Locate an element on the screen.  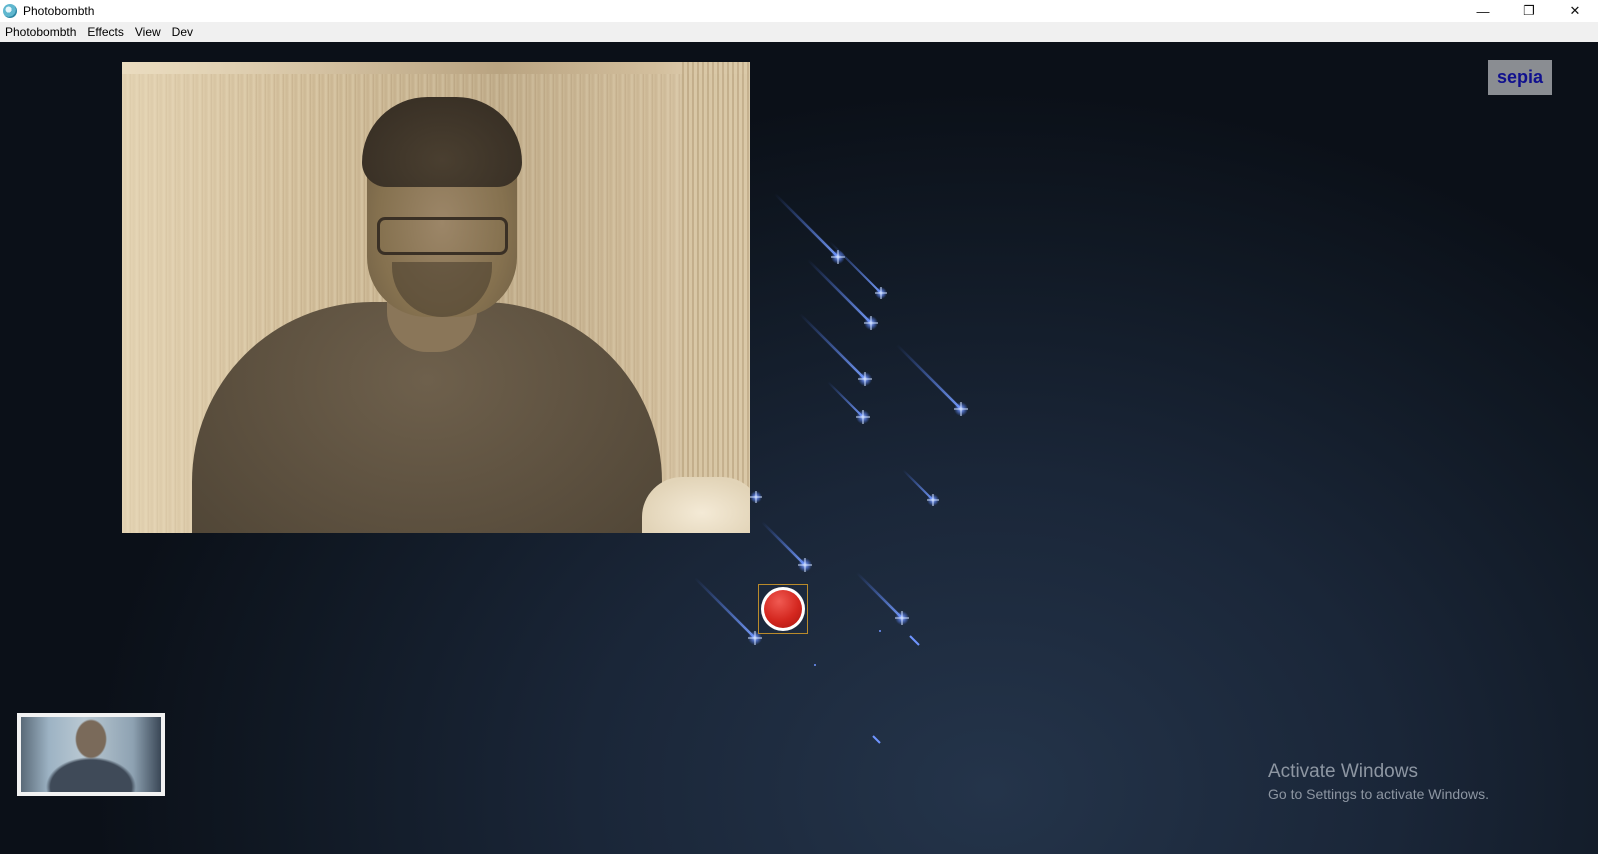
maximize-button: ❐ is located at coordinates (1529, 11).